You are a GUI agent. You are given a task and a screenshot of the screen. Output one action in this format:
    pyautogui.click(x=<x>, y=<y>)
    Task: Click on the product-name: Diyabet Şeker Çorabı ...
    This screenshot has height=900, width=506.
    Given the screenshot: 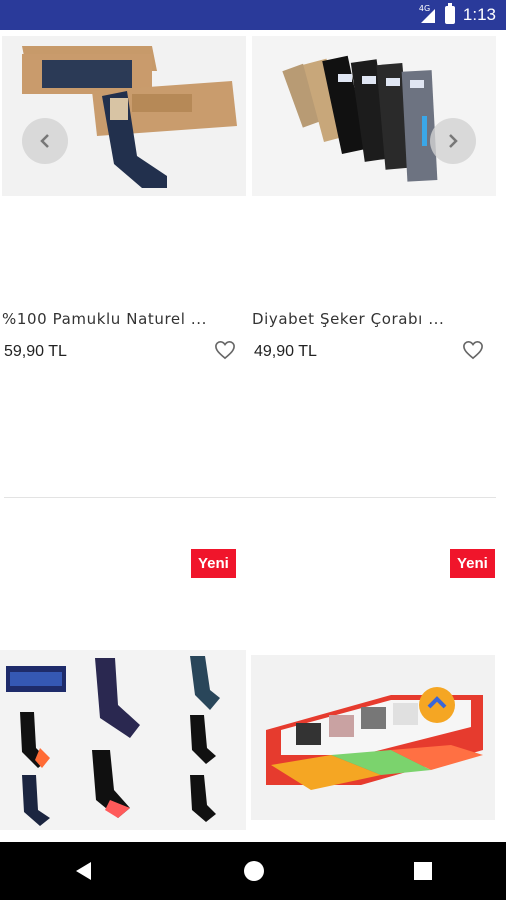 What is the action you would take?
    pyautogui.click(x=348, y=319)
    